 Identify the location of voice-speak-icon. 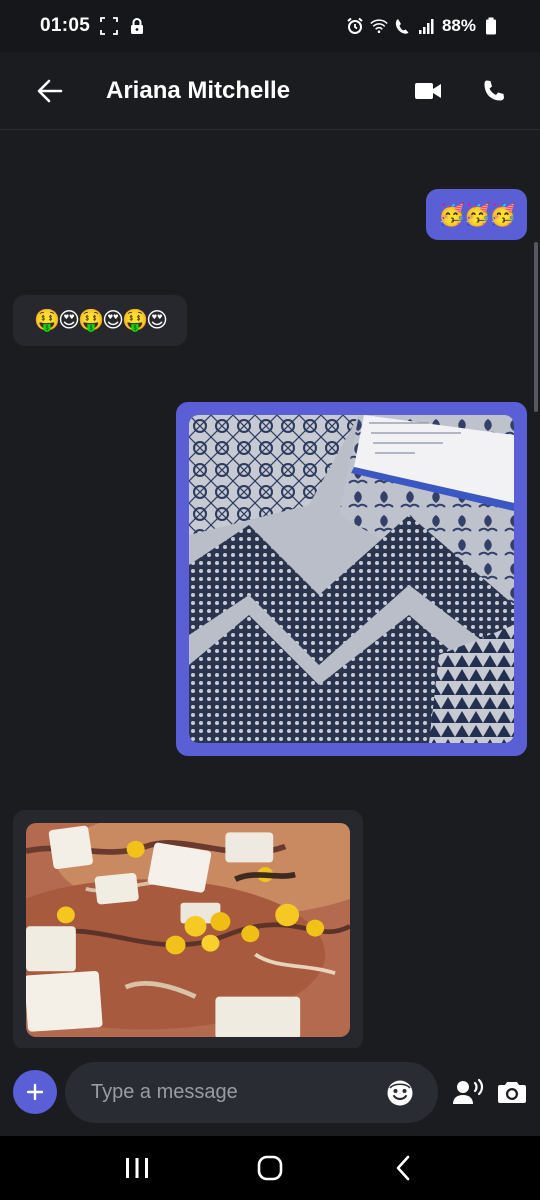
(468, 1091).